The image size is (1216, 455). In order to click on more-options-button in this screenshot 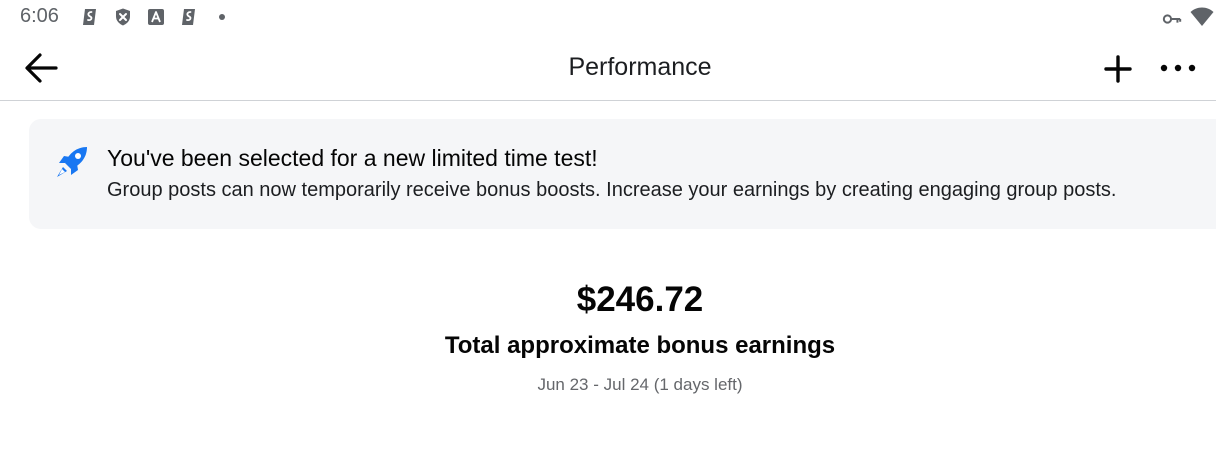, I will do `click(1178, 68)`.